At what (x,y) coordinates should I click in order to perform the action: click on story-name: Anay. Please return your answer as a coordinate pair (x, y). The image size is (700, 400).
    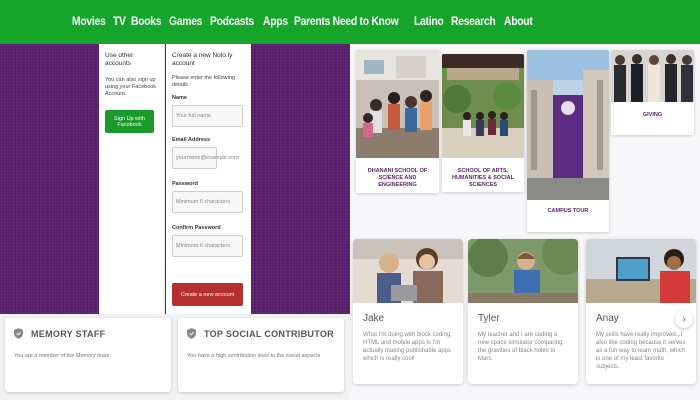
    Looking at the image, I should click on (607, 318).